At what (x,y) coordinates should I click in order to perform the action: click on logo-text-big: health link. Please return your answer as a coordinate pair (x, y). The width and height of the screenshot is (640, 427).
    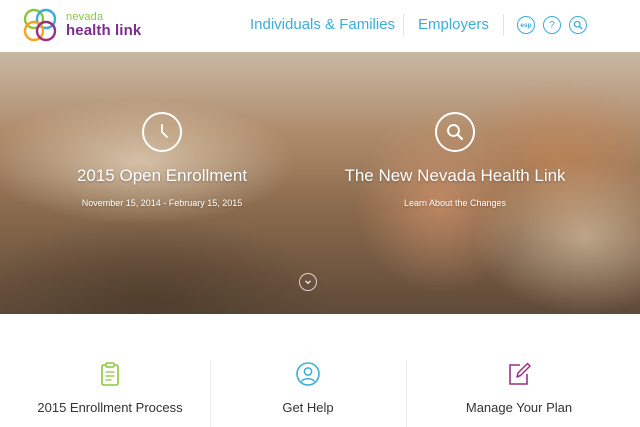
    Looking at the image, I should click on (104, 30).